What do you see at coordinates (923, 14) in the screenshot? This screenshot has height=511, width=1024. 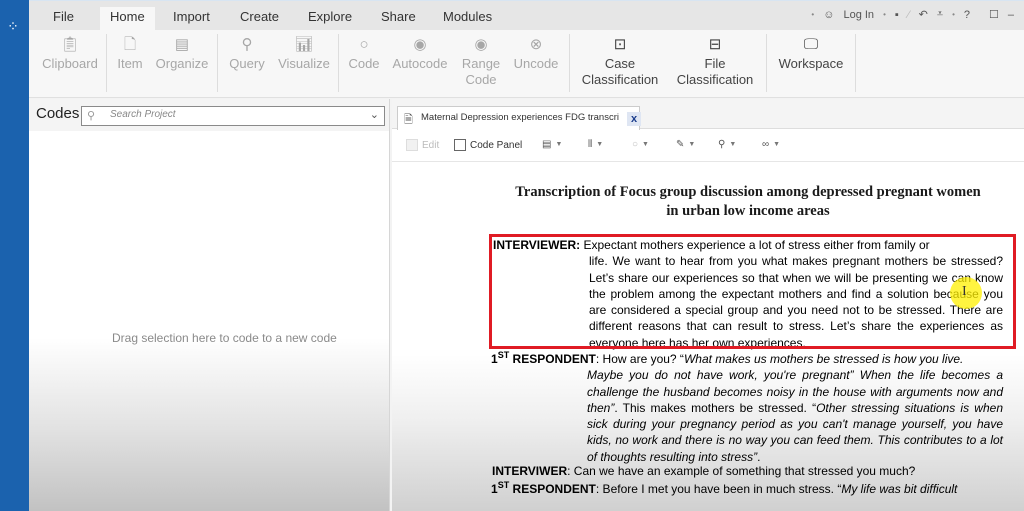 I see `undo-icon: ↶` at bounding box center [923, 14].